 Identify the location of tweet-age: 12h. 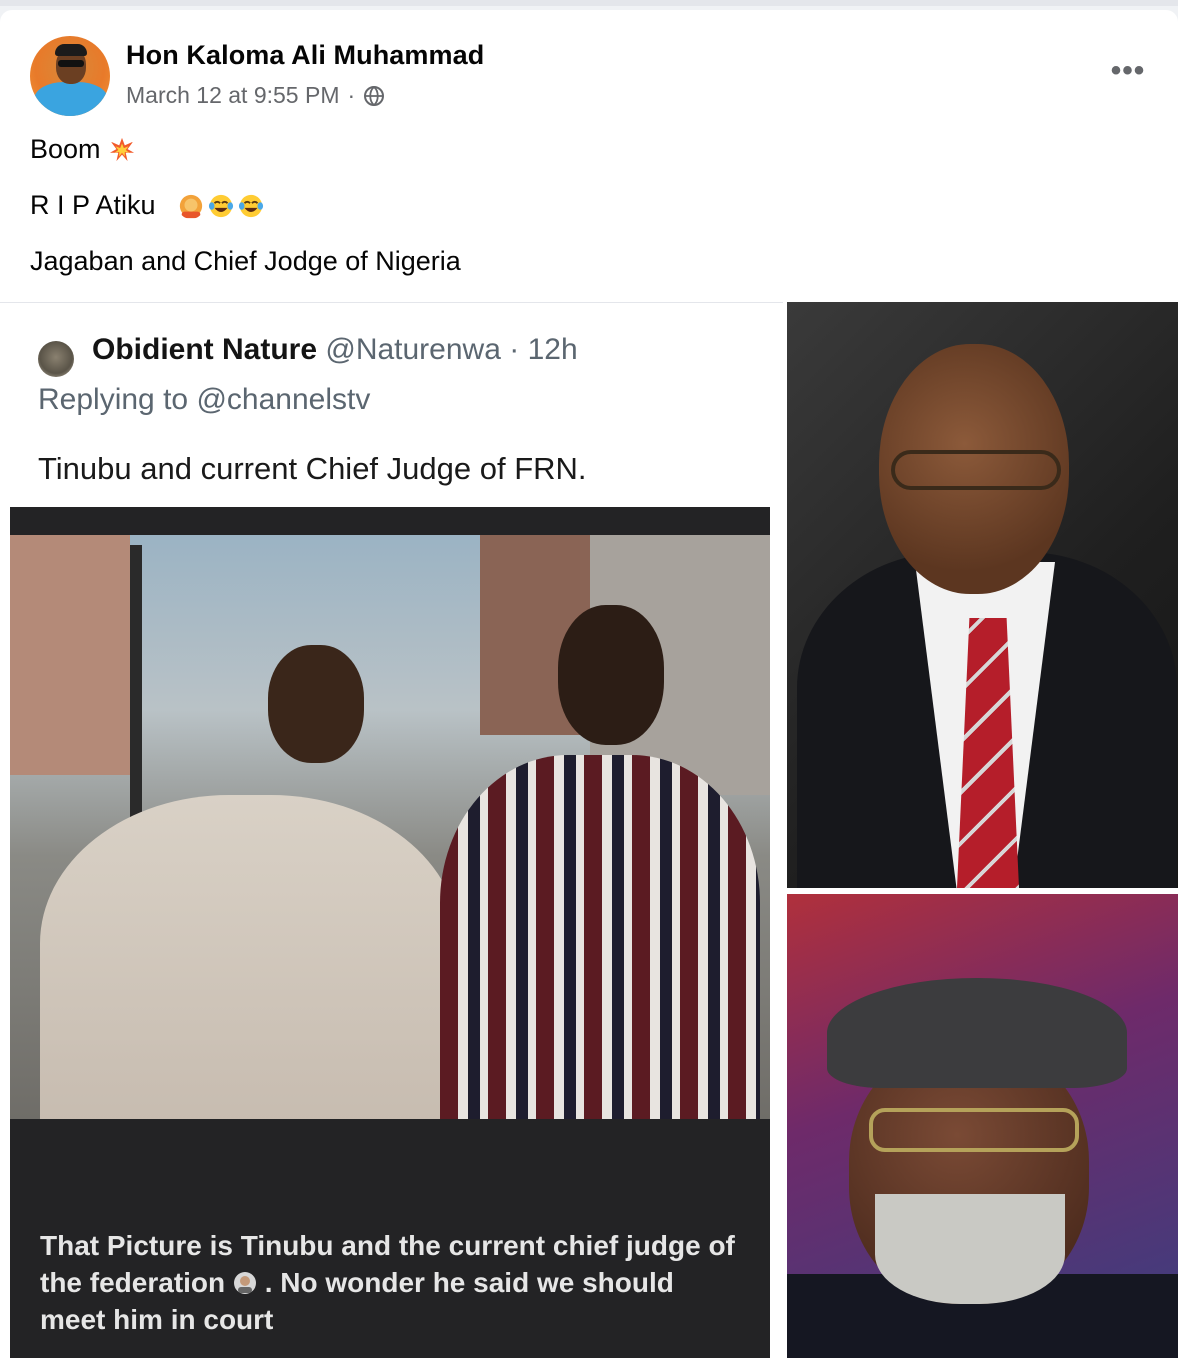
(552, 349).